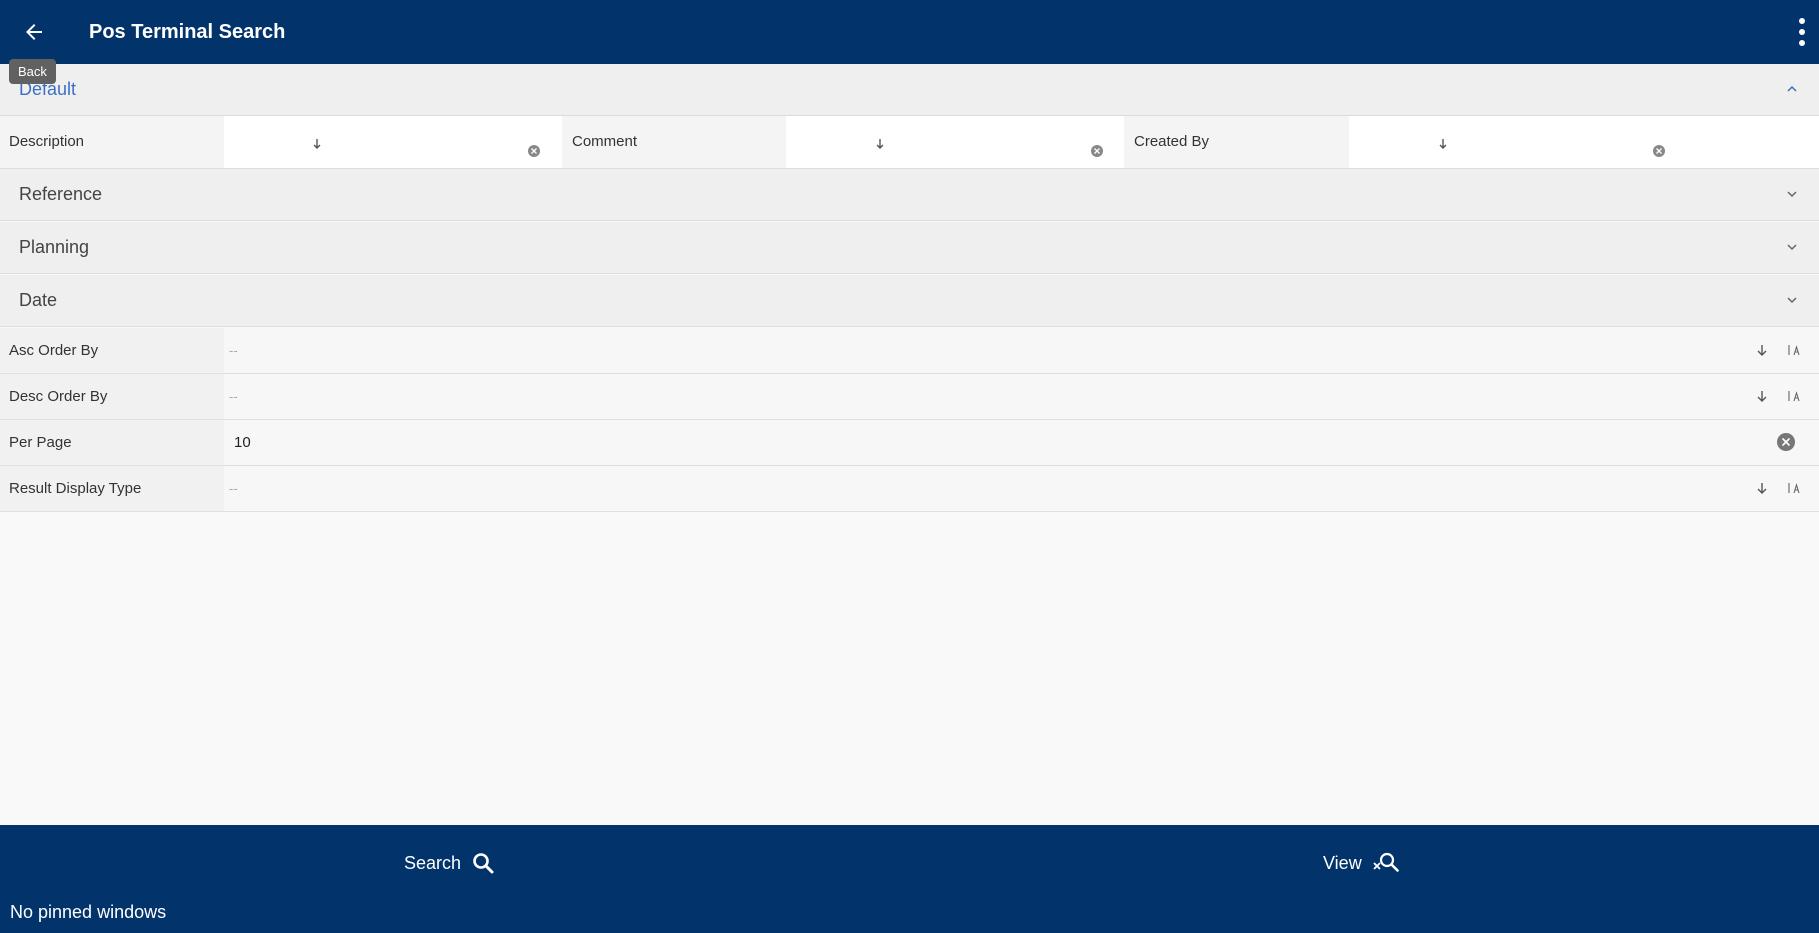 This screenshot has width=1819, height=933. Describe the element at coordinates (955, 142) in the screenshot. I see `comment-field` at that location.